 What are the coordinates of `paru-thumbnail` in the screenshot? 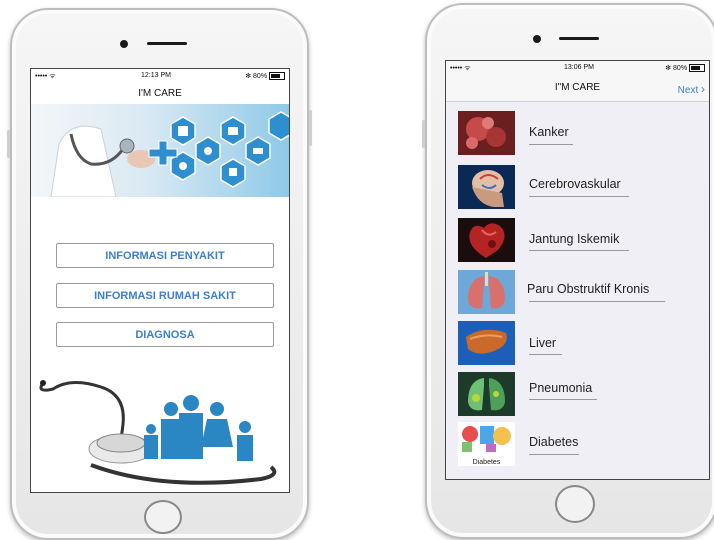 It's located at (486, 292).